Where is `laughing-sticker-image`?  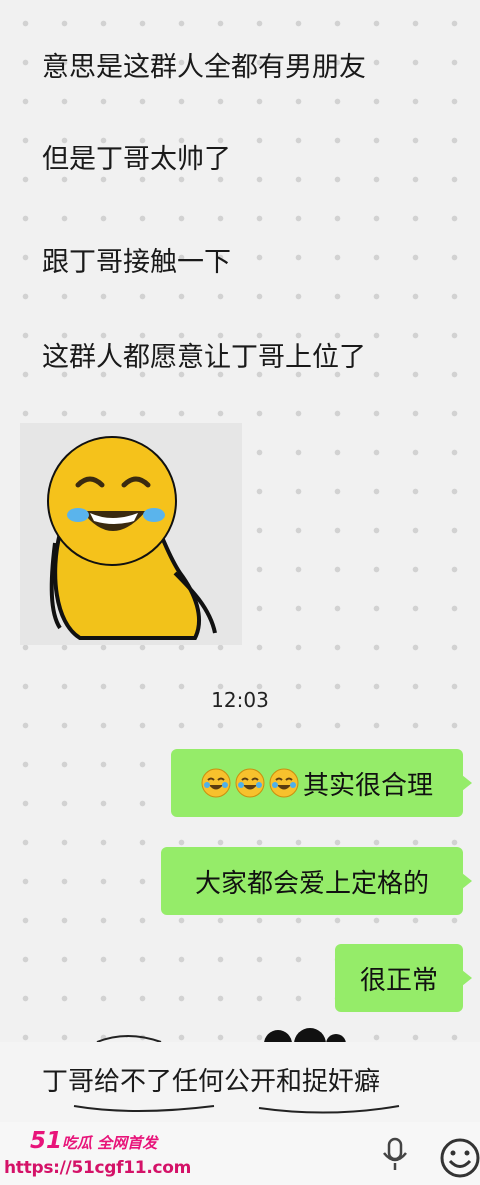
laughing-sticker-image is located at coordinates (131, 534).